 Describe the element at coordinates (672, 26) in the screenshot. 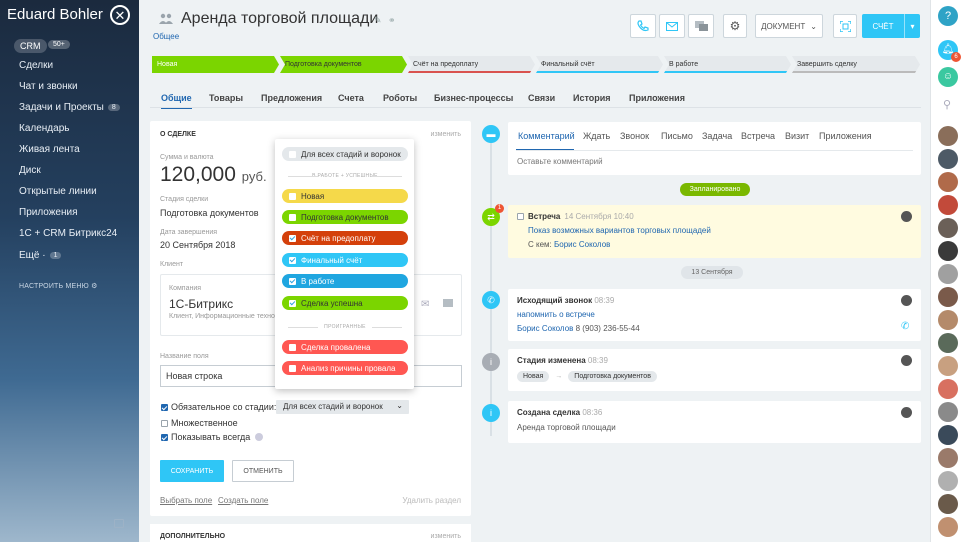

I see `email-button` at that location.